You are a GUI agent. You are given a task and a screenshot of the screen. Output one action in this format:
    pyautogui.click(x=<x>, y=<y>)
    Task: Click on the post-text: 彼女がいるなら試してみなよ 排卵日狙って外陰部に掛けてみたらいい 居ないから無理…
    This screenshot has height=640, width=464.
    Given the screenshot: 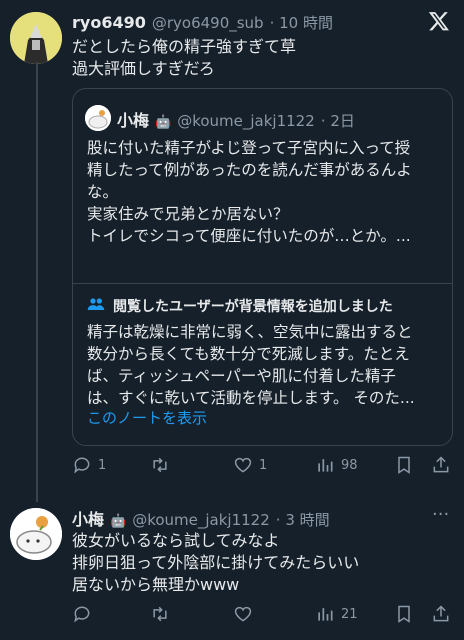 What is the action you would take?
    pyautogui.click(x=216, y=562)
    